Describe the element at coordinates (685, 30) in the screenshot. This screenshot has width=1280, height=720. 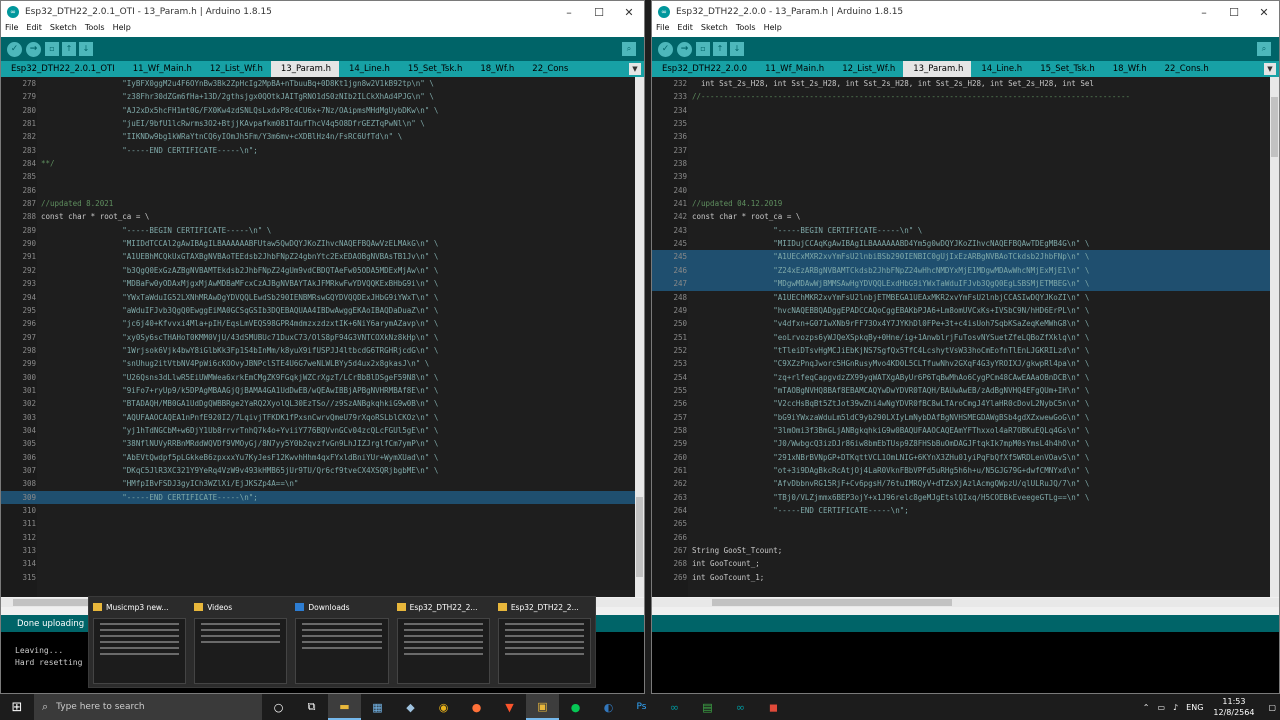
I see `menu-edit: Edit` at that location.